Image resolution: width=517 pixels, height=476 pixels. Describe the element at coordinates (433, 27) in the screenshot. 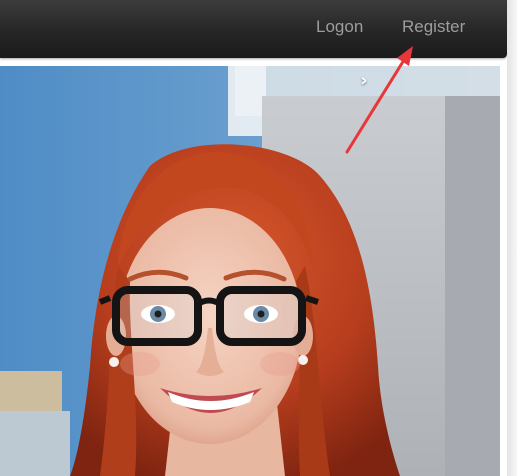

I see `register-link: Register` at that location.